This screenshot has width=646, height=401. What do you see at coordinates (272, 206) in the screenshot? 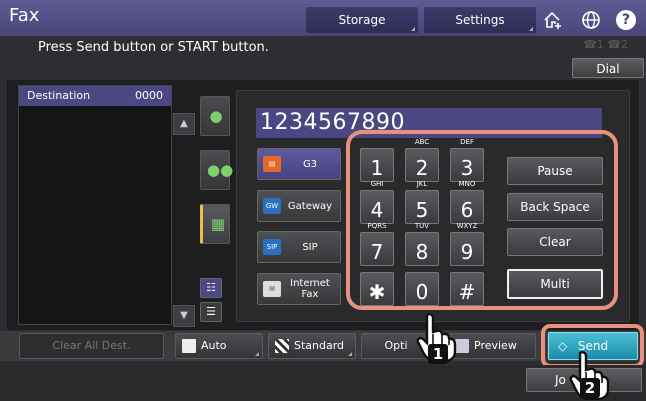
I see `gateway-icon: GW` at bounding box center [272, 206].